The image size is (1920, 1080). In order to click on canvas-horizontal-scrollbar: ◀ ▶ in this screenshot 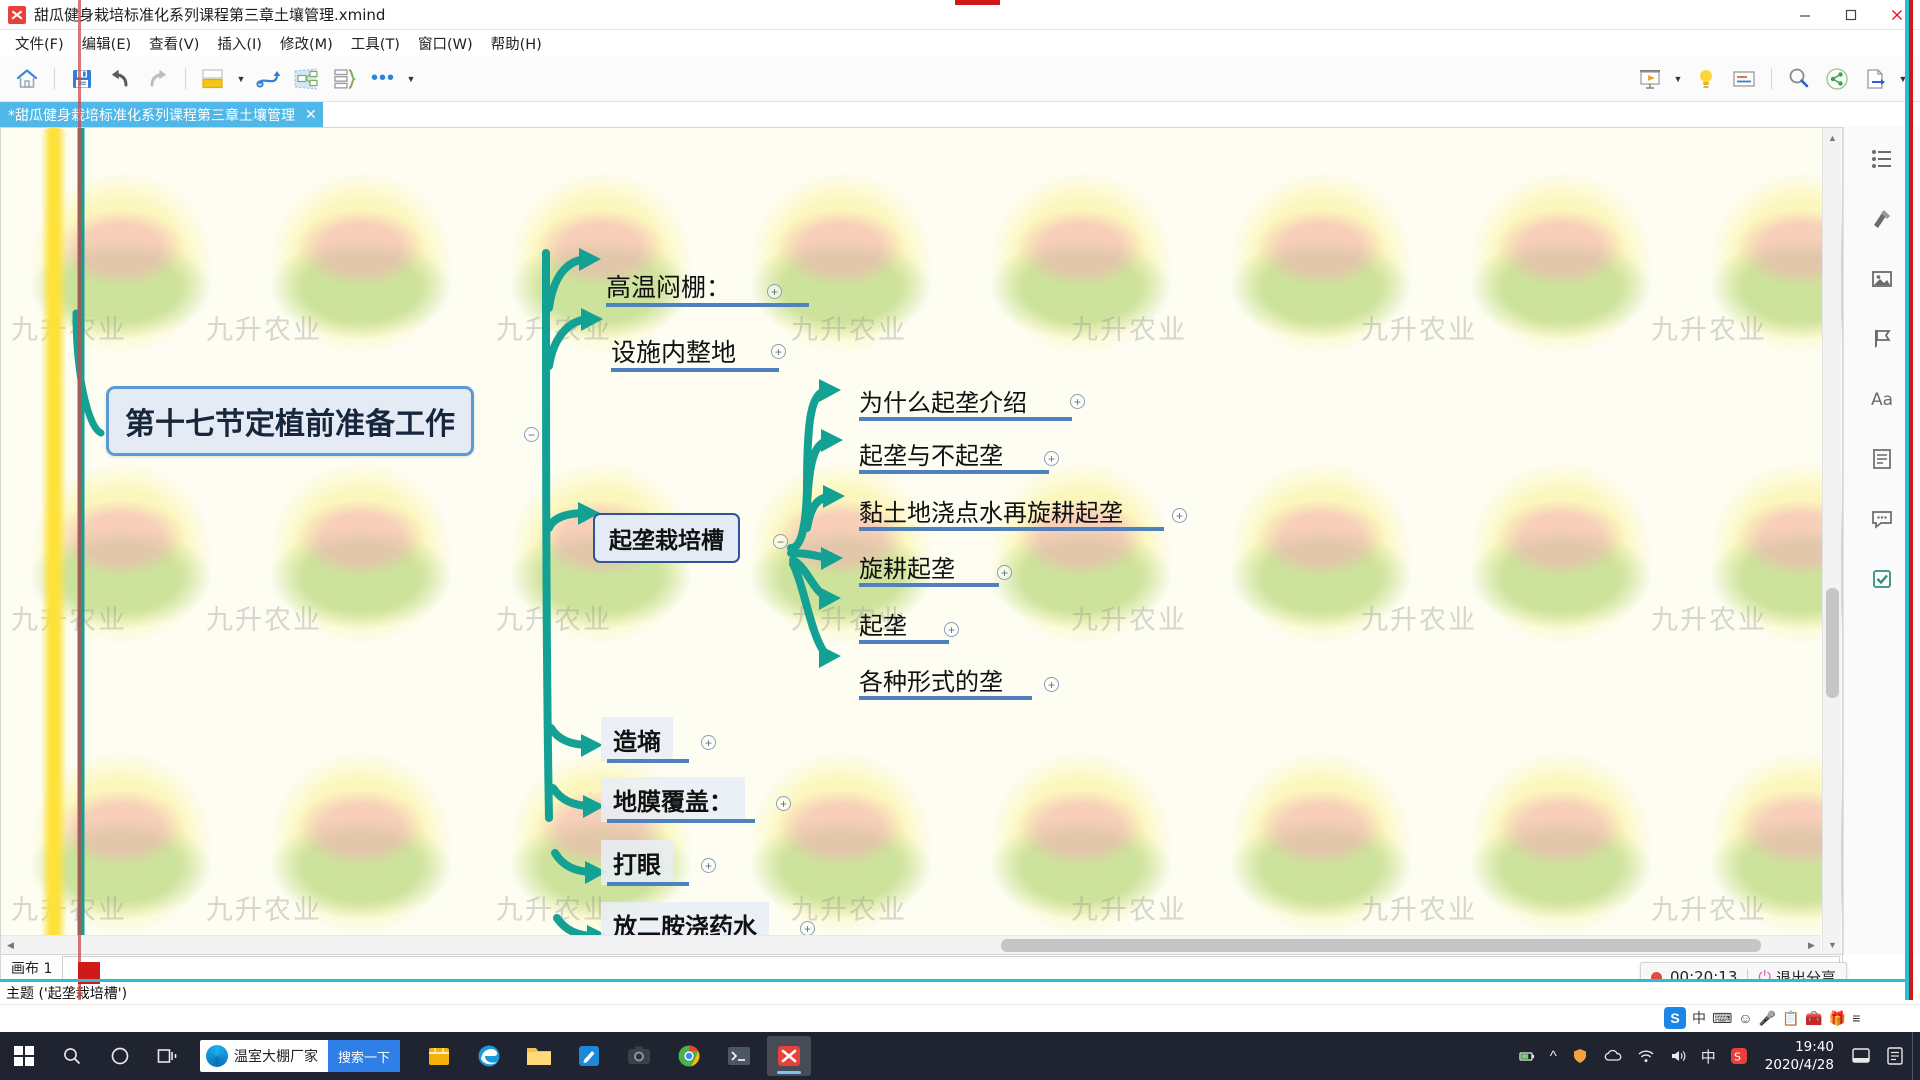, I will do `click(911, 944)`.